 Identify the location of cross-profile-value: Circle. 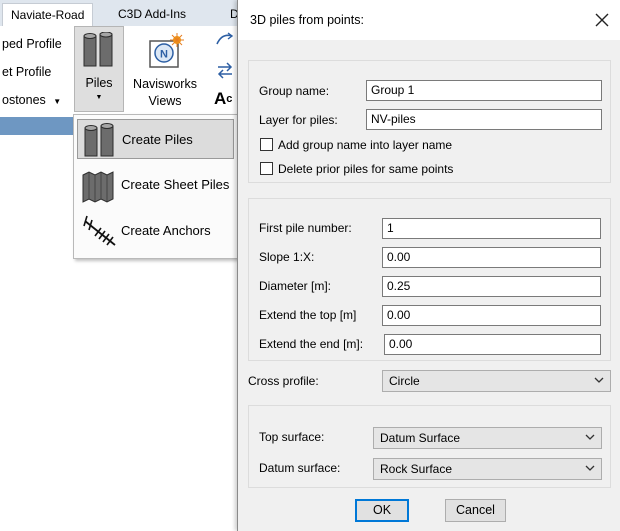
(404, 381).